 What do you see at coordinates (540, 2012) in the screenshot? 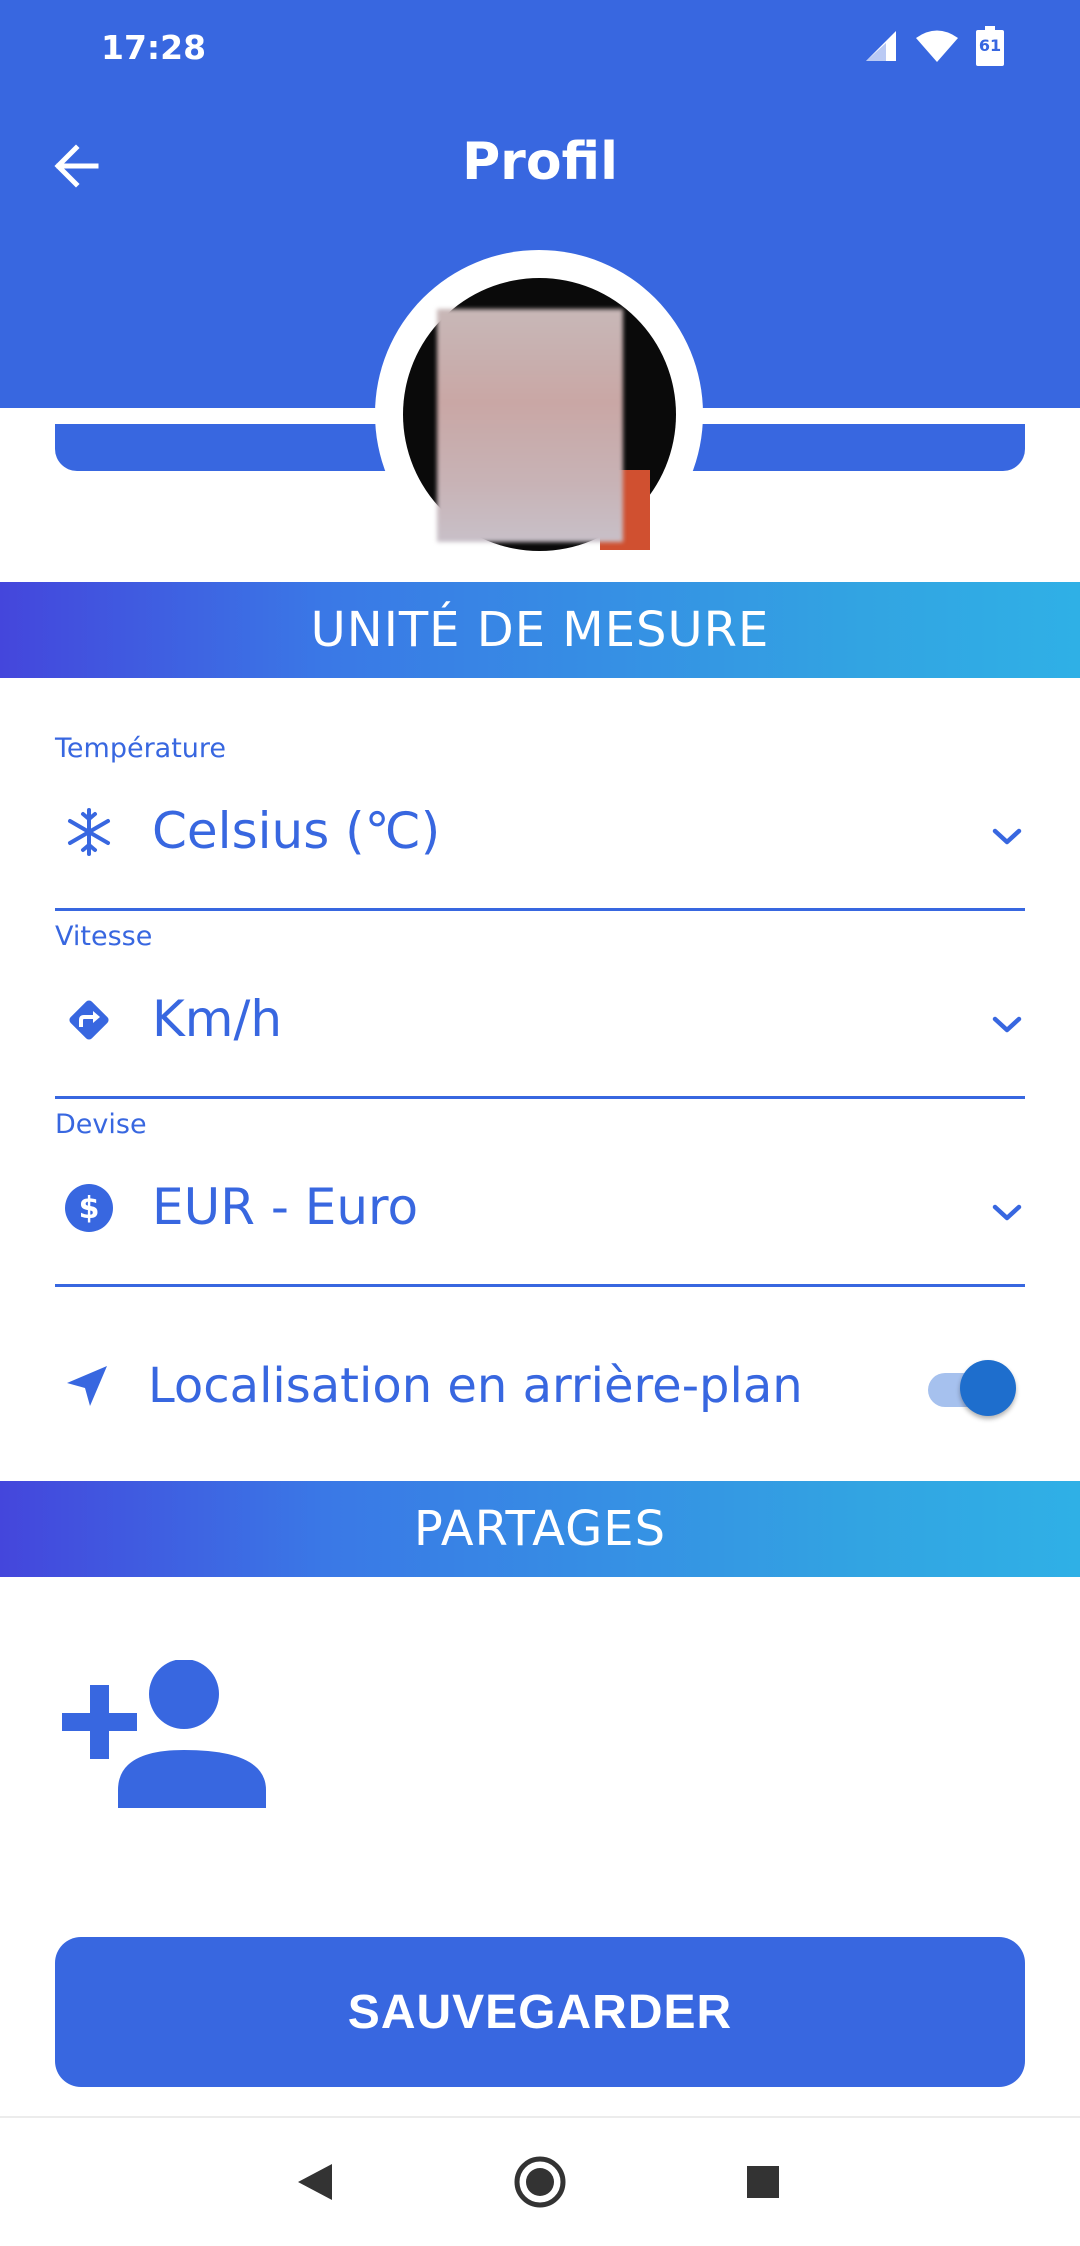
I see `save-button: SAUVEGARDER` at bounding box center [540, 2012].